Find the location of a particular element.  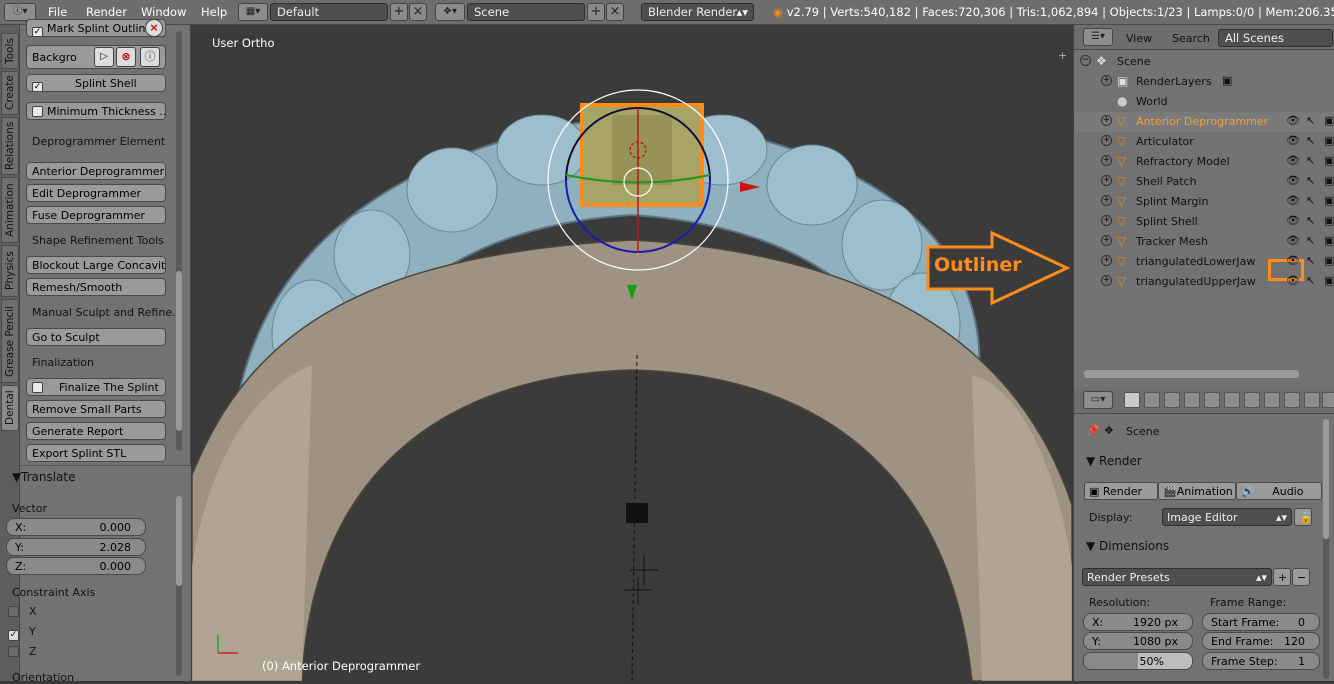

layers-tab-icon is located at coordinates (1152, 400).